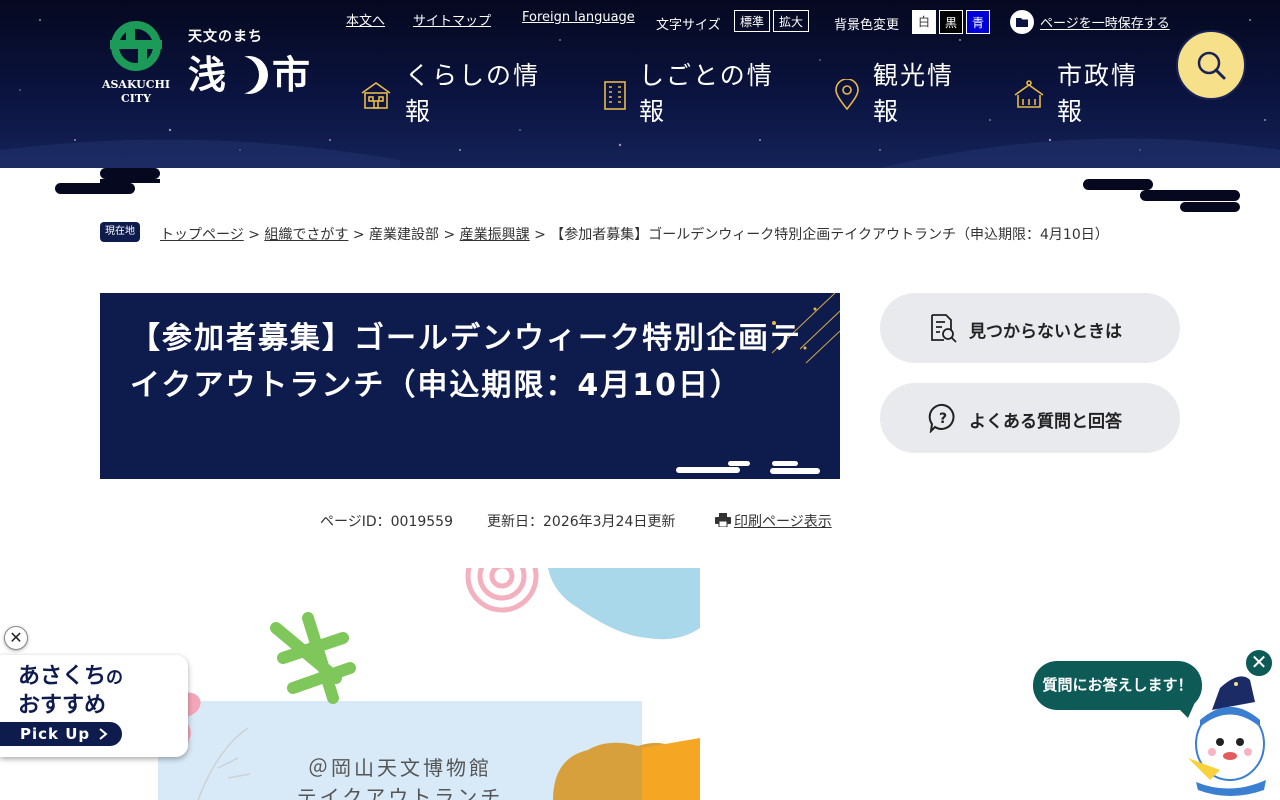  Describe the element at coordinates (951, 22) in the screenshot. I see `bg-black-button: 黒` at that location.